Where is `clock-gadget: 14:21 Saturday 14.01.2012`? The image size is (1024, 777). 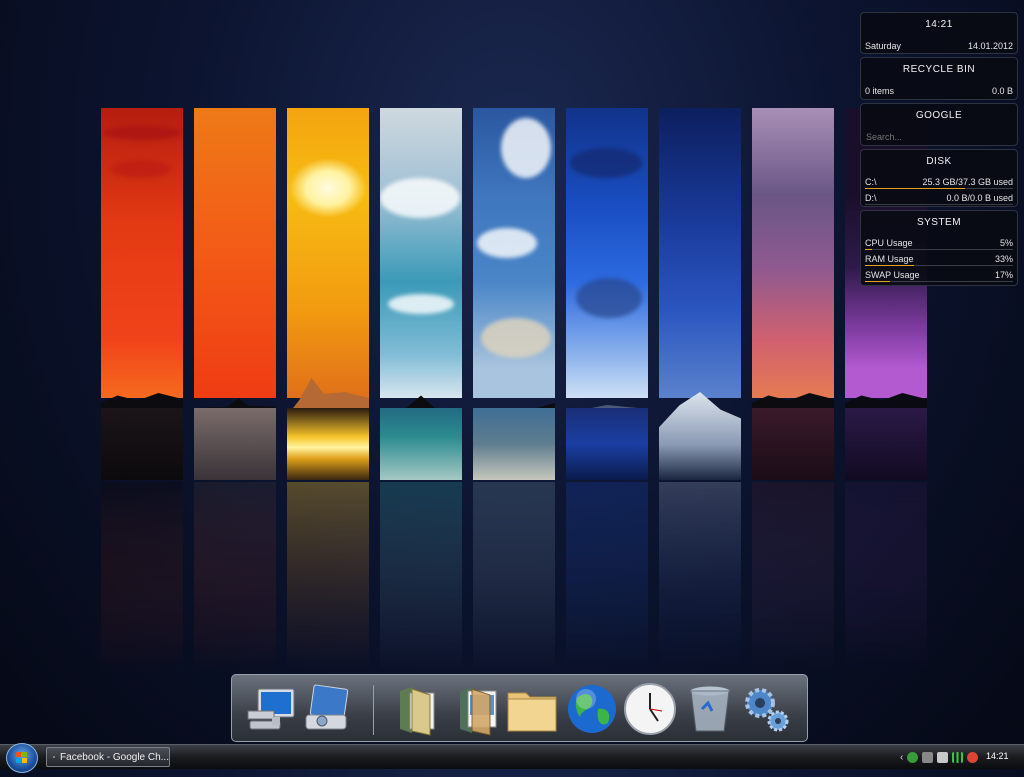
clock-gadget: 14:21 Saturday 14.01.2012 is located at coordinates (939, 33).